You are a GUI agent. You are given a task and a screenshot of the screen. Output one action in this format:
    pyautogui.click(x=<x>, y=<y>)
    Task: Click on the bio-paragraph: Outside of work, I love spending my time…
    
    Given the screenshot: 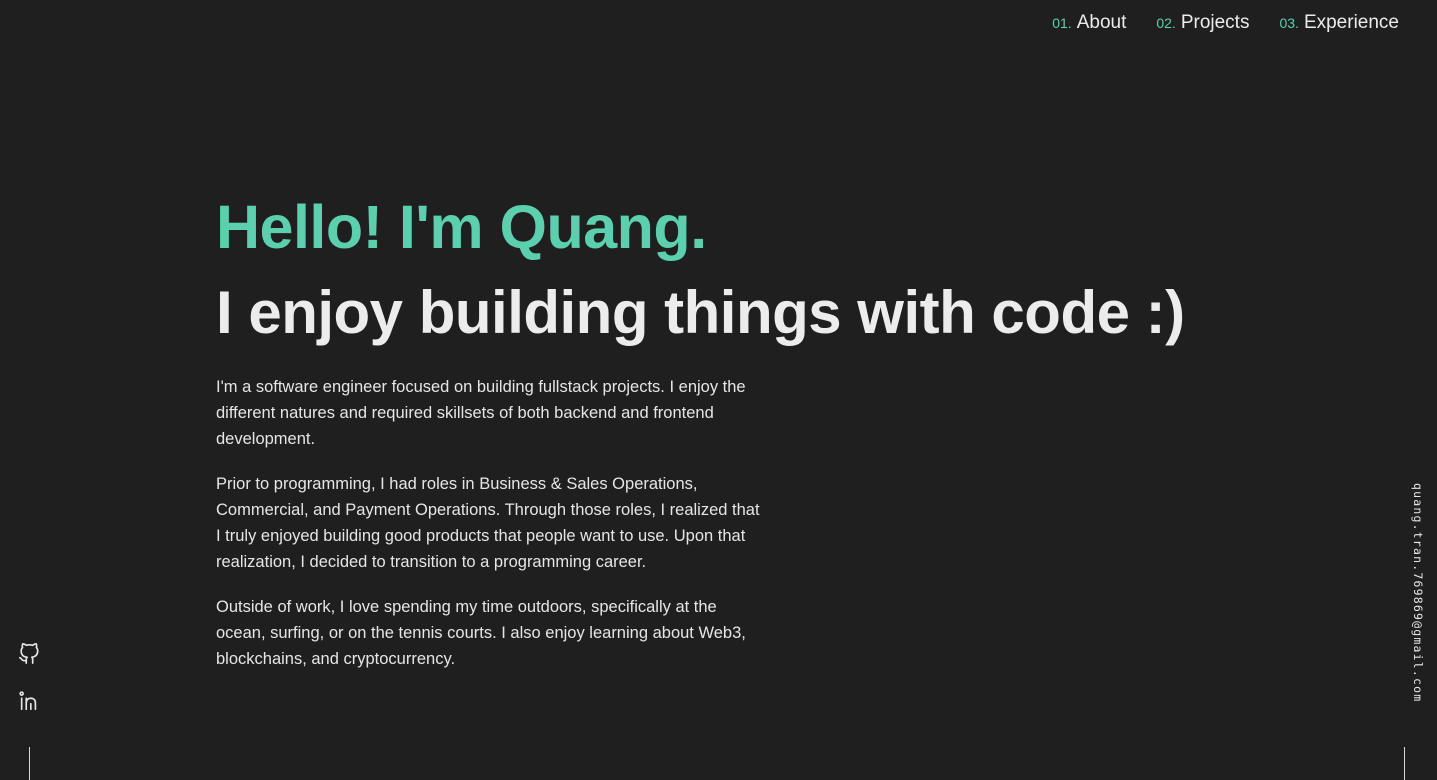 What is the action you would take?
    pyautogui.click(x=481, y=633)
    